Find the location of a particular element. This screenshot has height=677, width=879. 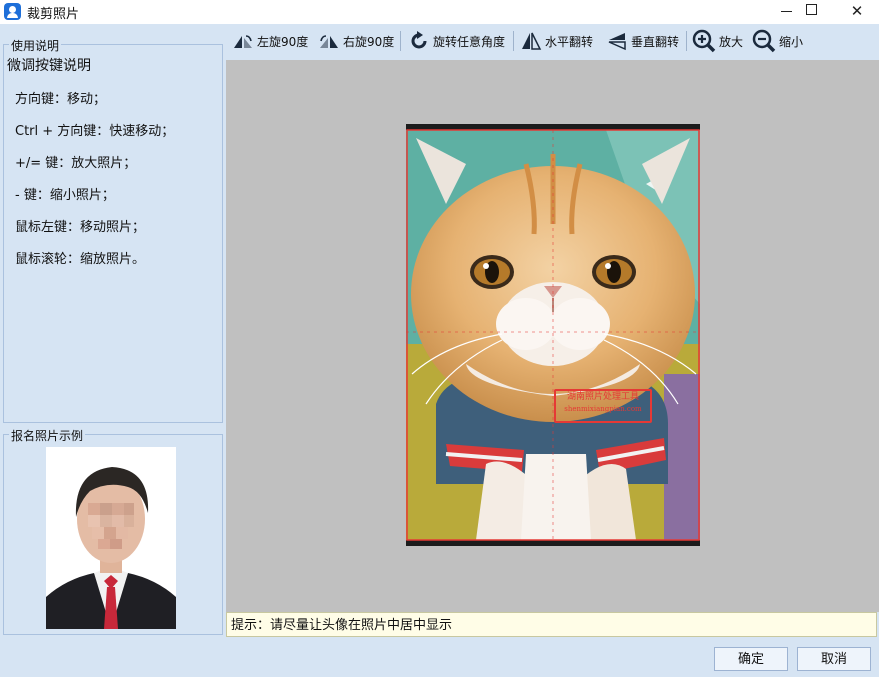

maximize-button is located at coordinates (811, 12).